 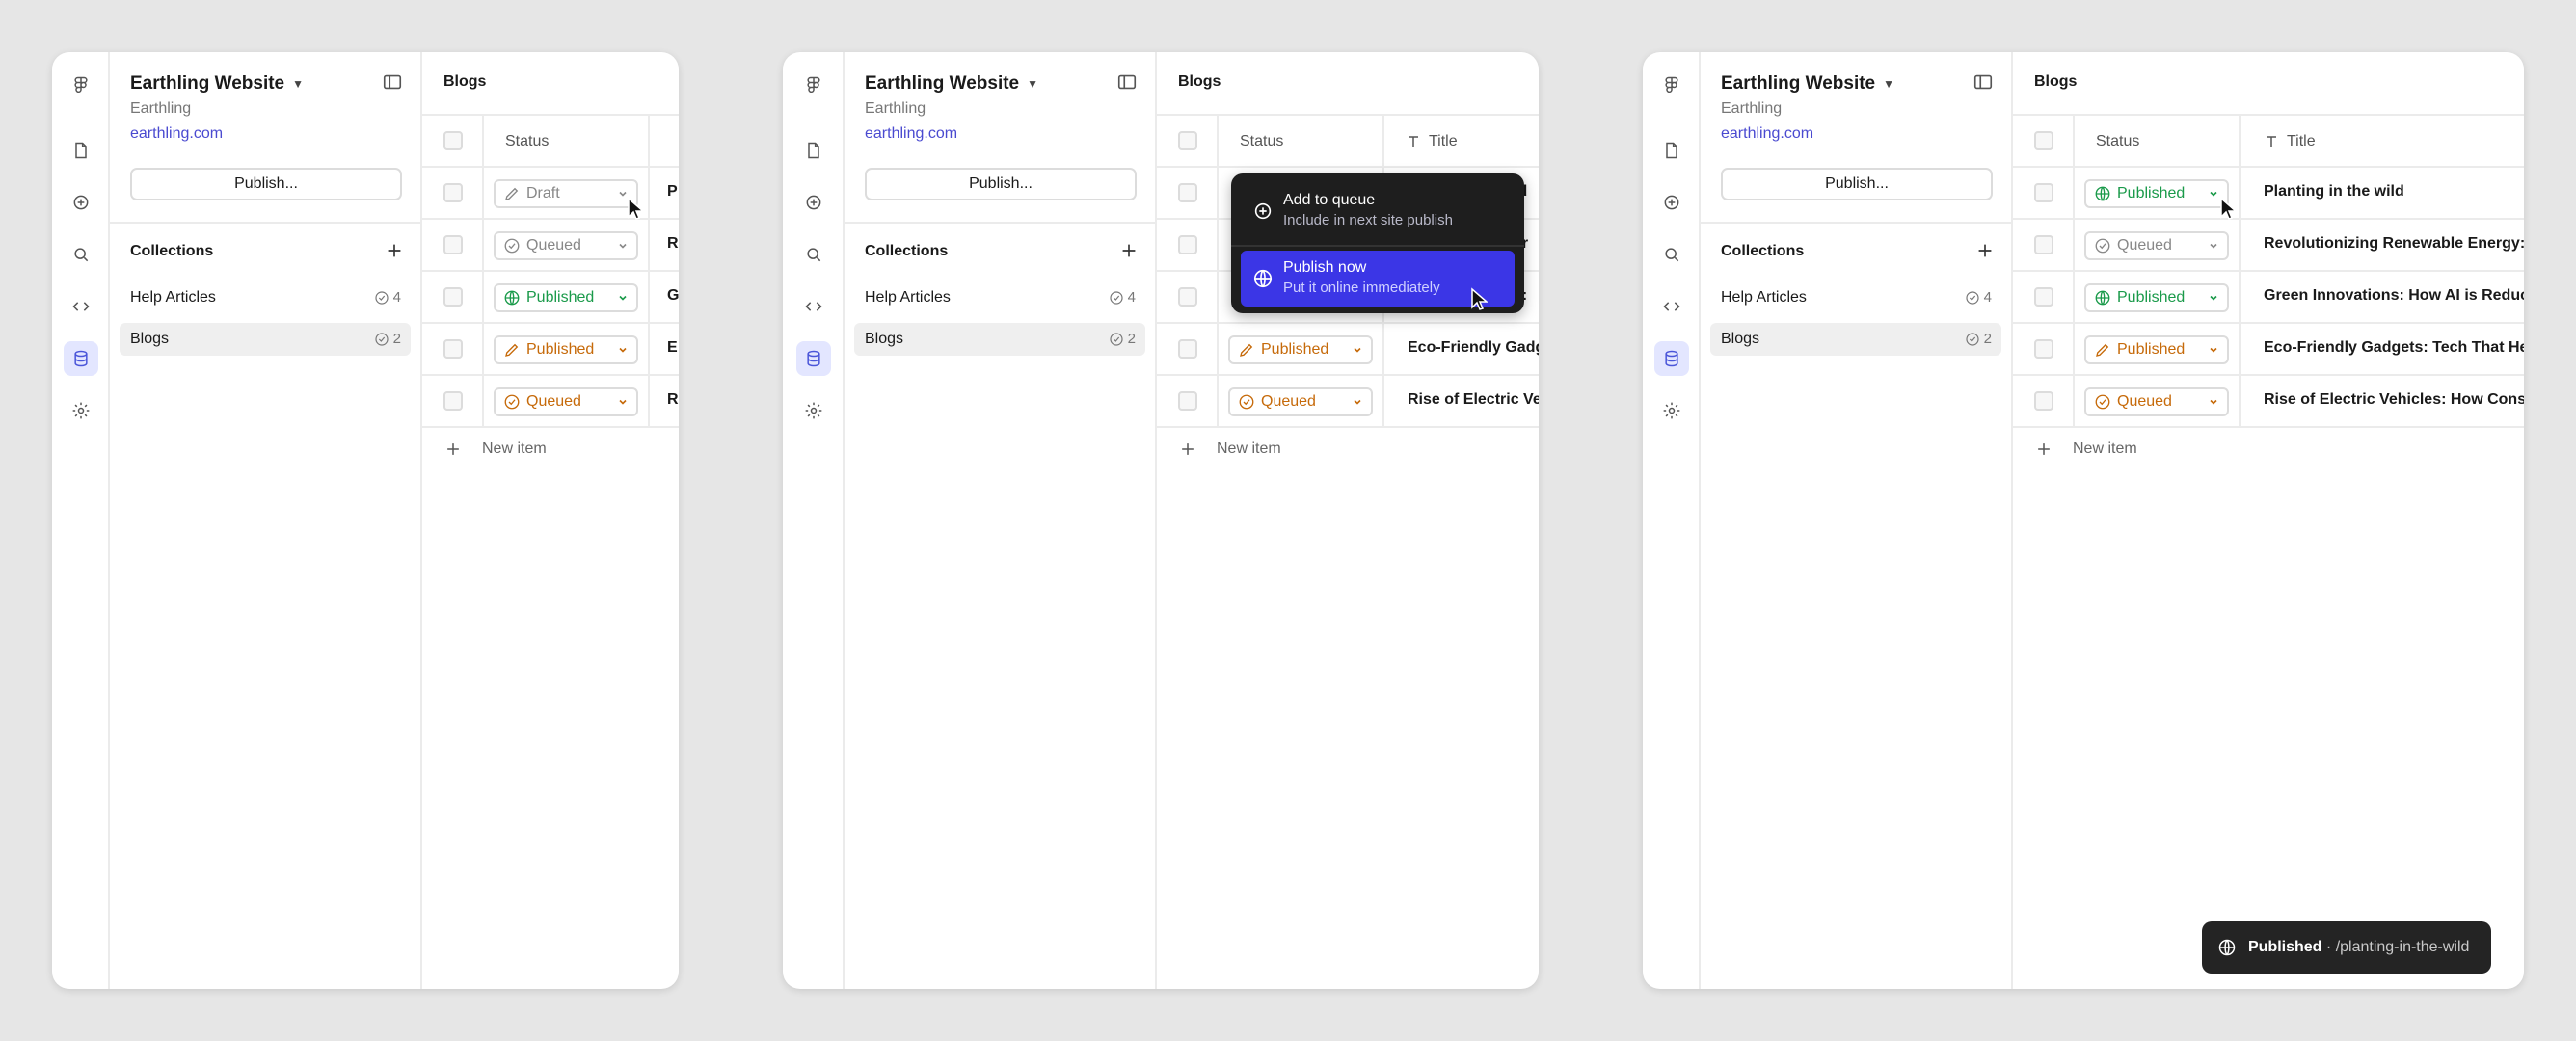 I want to click on row-title: E, so click(x=673, y=348).